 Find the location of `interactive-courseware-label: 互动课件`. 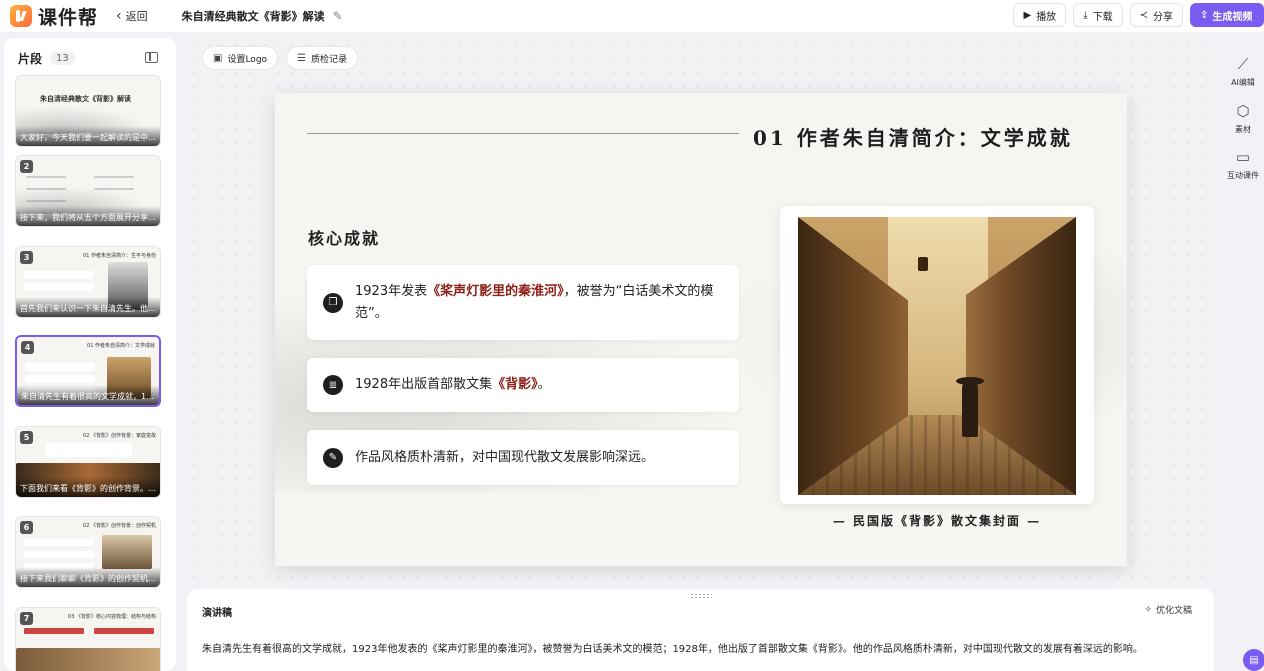

interactive-courseware-label: 互动课件 is located at coordinates (1243, 175).